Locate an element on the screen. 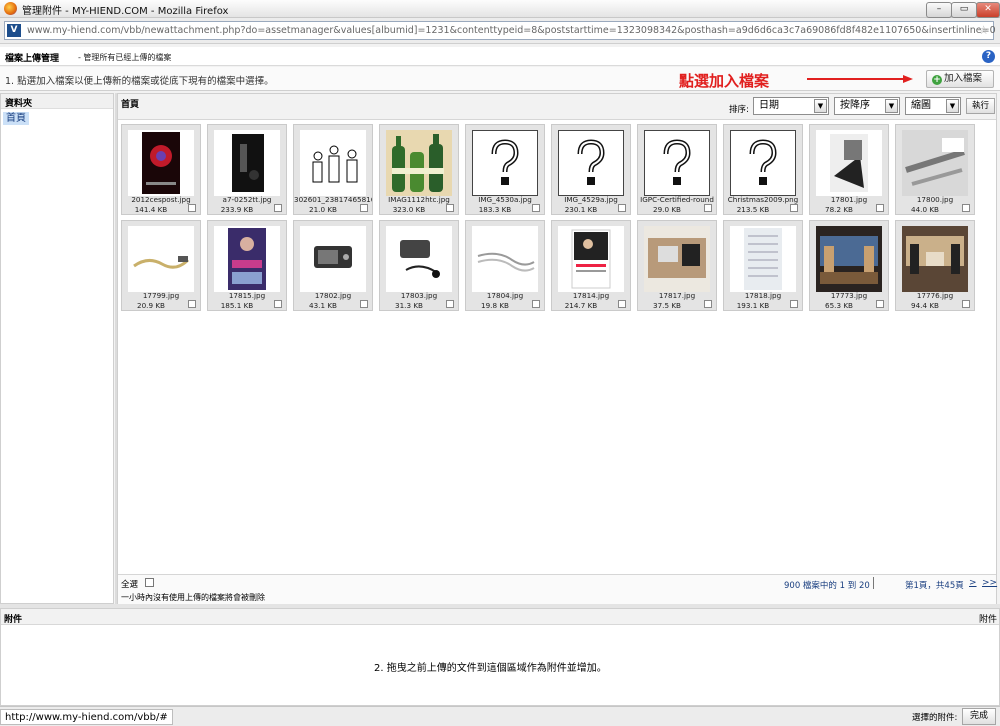 This screenshot has height=726, width=1000. file-tile: 17818.jpg 193.1 KB is located at coordinates (763, 265).